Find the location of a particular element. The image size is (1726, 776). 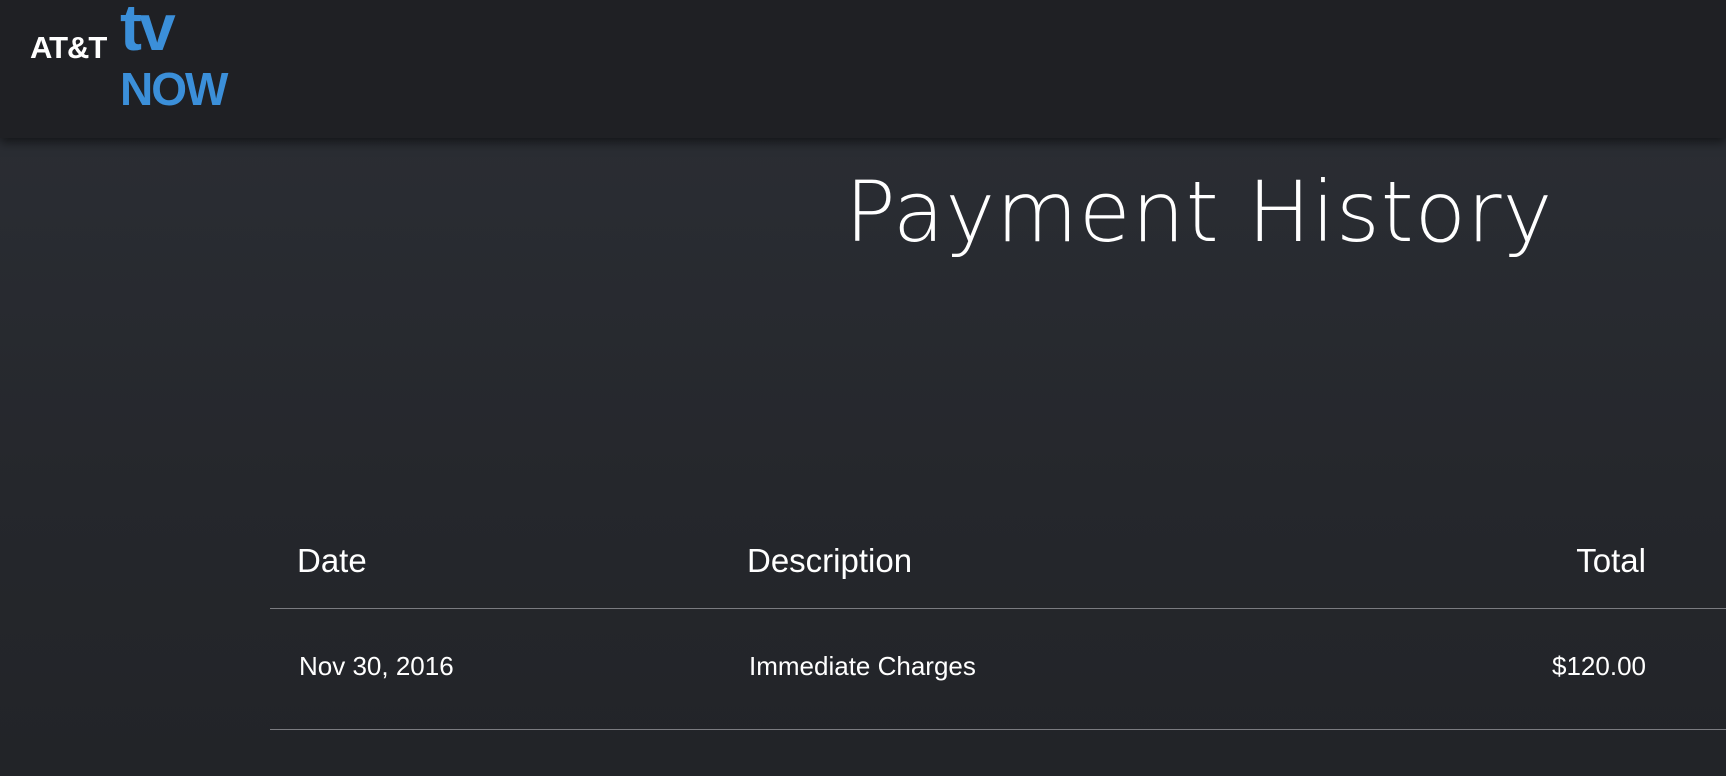

logo-now-text: NOW is located at coordinates (174, 89).